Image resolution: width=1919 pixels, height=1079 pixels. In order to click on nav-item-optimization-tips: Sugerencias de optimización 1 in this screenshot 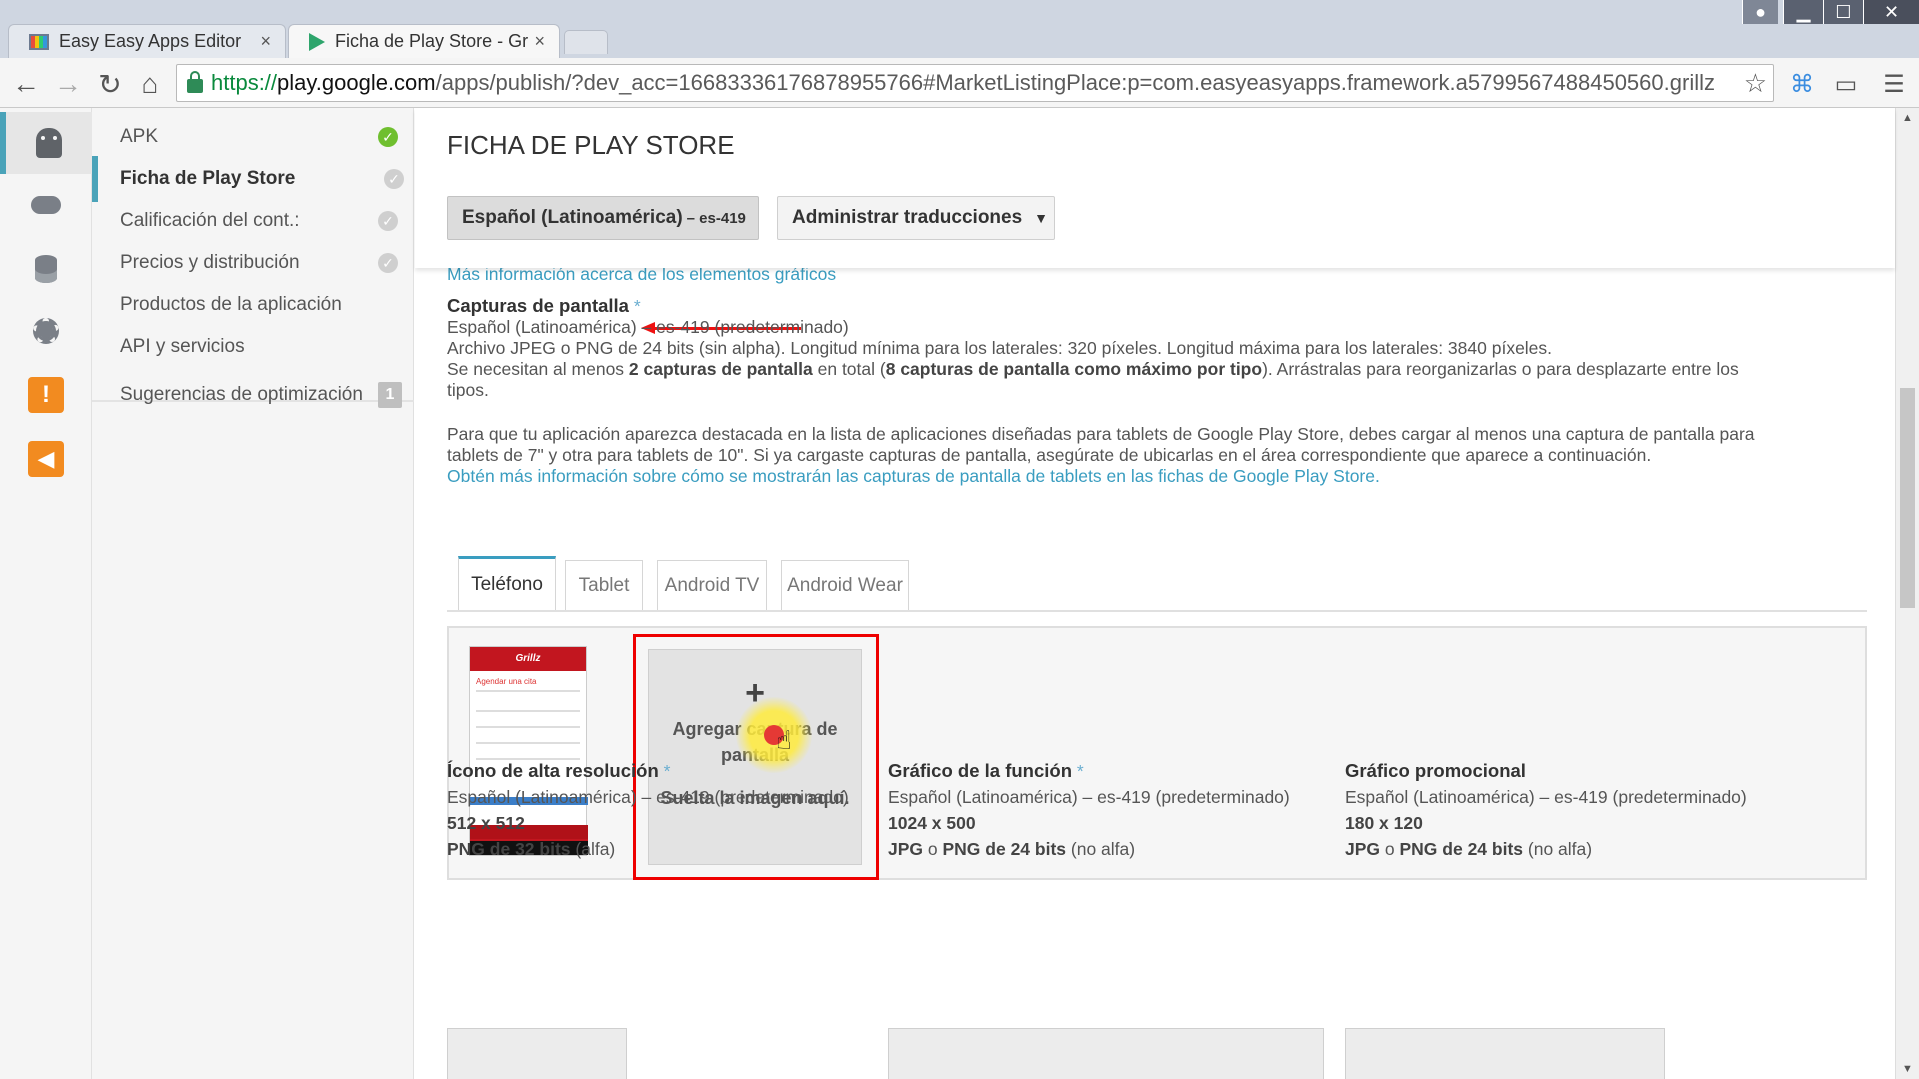, I will do `click(253, 395)`.